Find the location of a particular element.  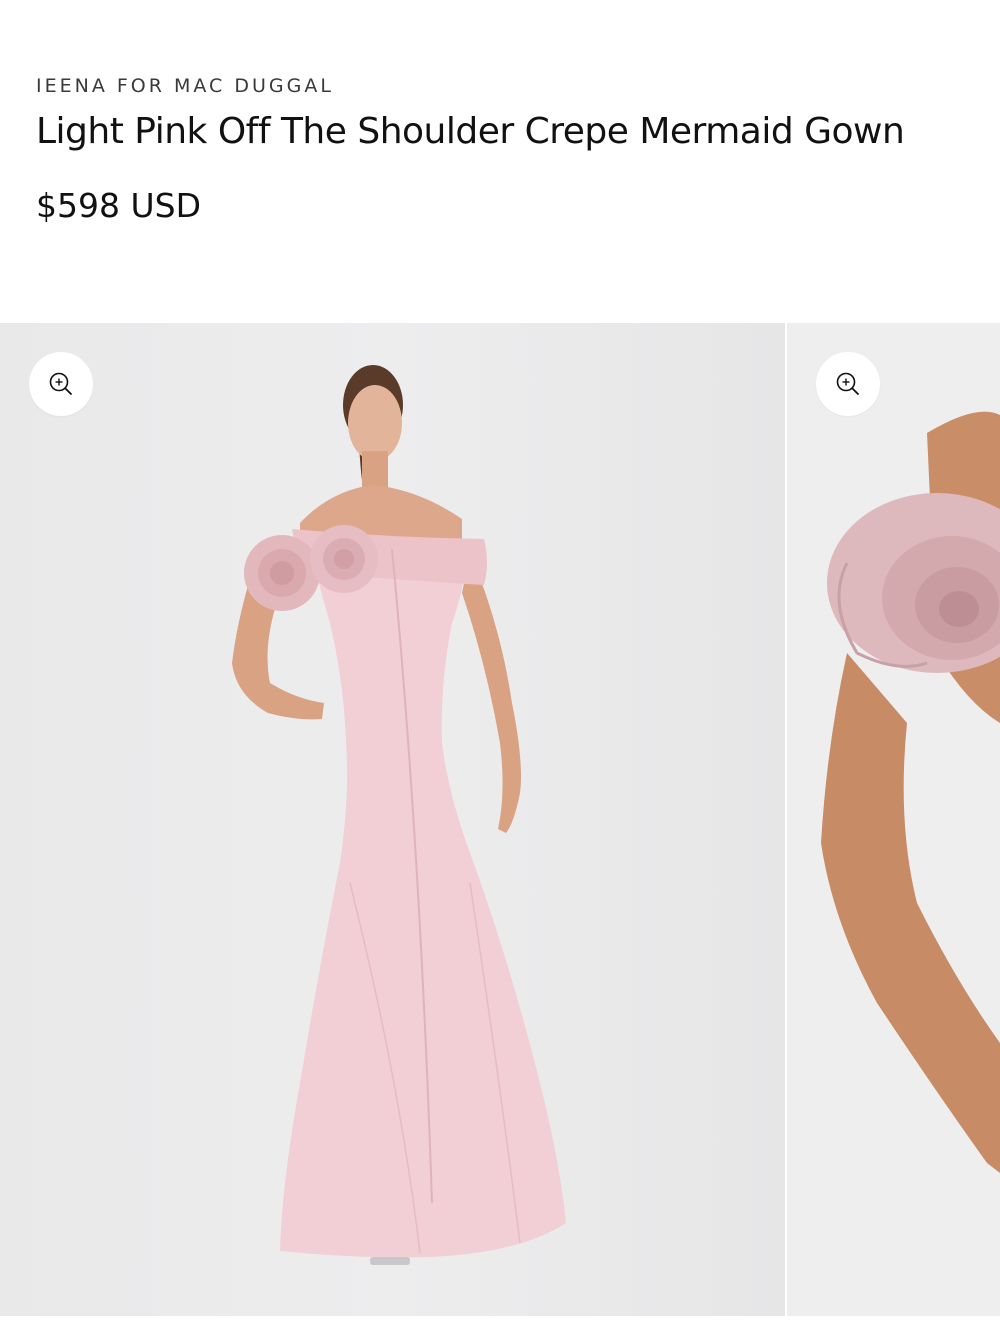

zoom-button-front is located at coordinates (61, 384).